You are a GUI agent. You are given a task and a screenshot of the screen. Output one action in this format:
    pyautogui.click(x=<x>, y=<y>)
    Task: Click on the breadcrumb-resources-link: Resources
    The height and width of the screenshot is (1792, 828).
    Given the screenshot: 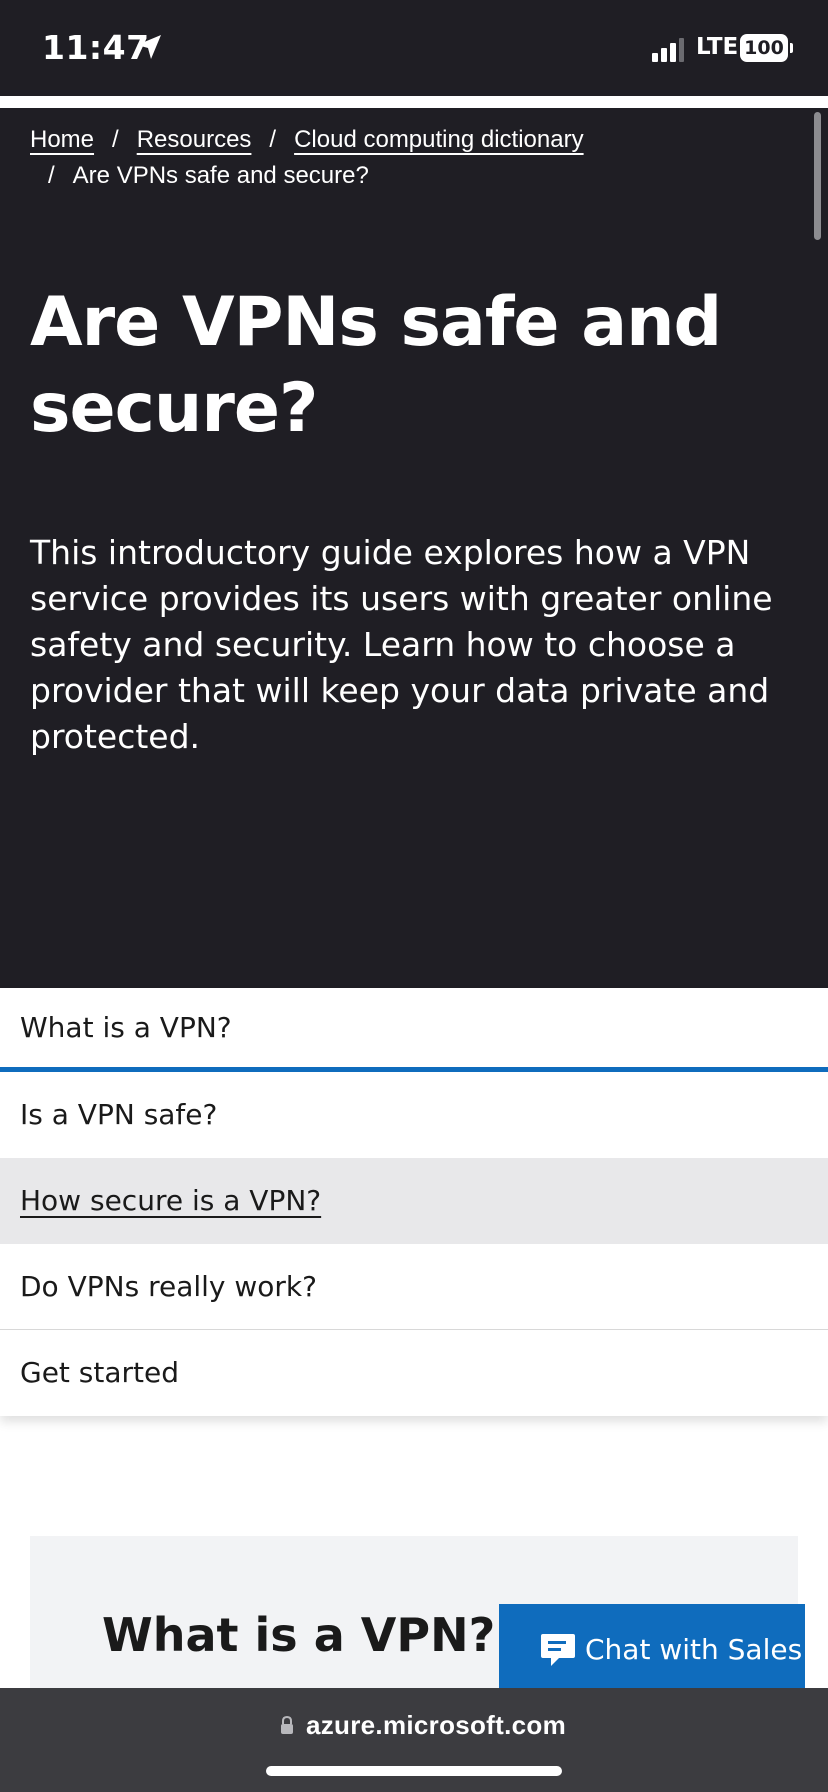 What is the action you would take?
    pyautogui.click(x=194, y=139)
    